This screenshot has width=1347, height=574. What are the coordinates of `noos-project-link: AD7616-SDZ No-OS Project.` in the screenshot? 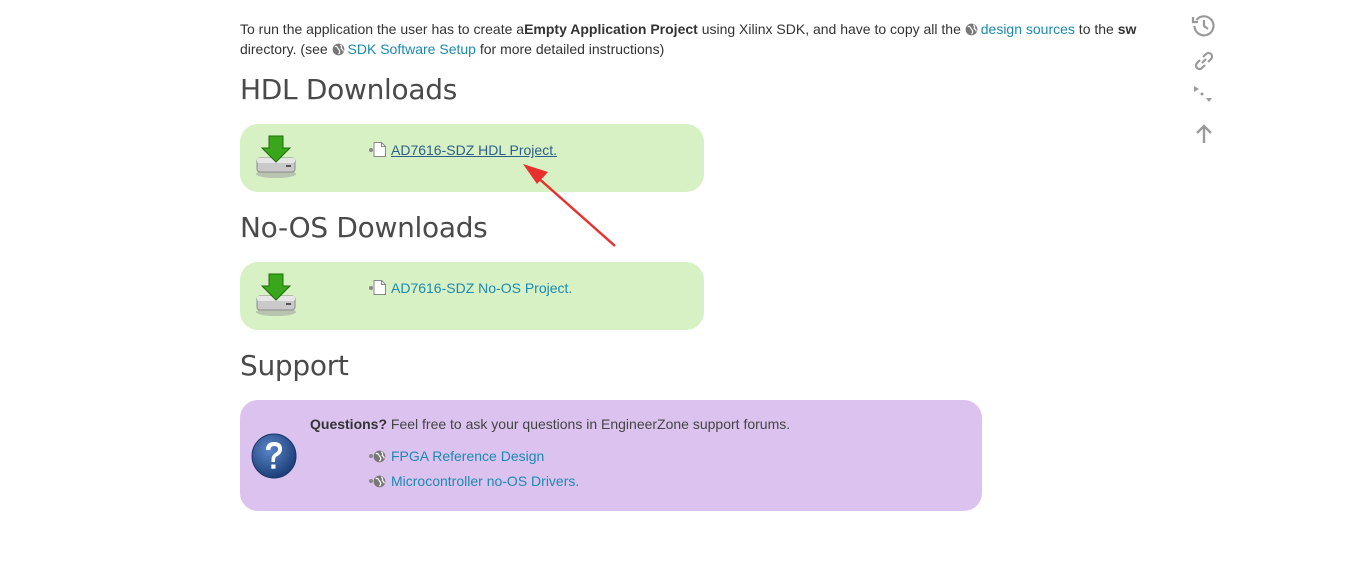 It's located at (481, 288).